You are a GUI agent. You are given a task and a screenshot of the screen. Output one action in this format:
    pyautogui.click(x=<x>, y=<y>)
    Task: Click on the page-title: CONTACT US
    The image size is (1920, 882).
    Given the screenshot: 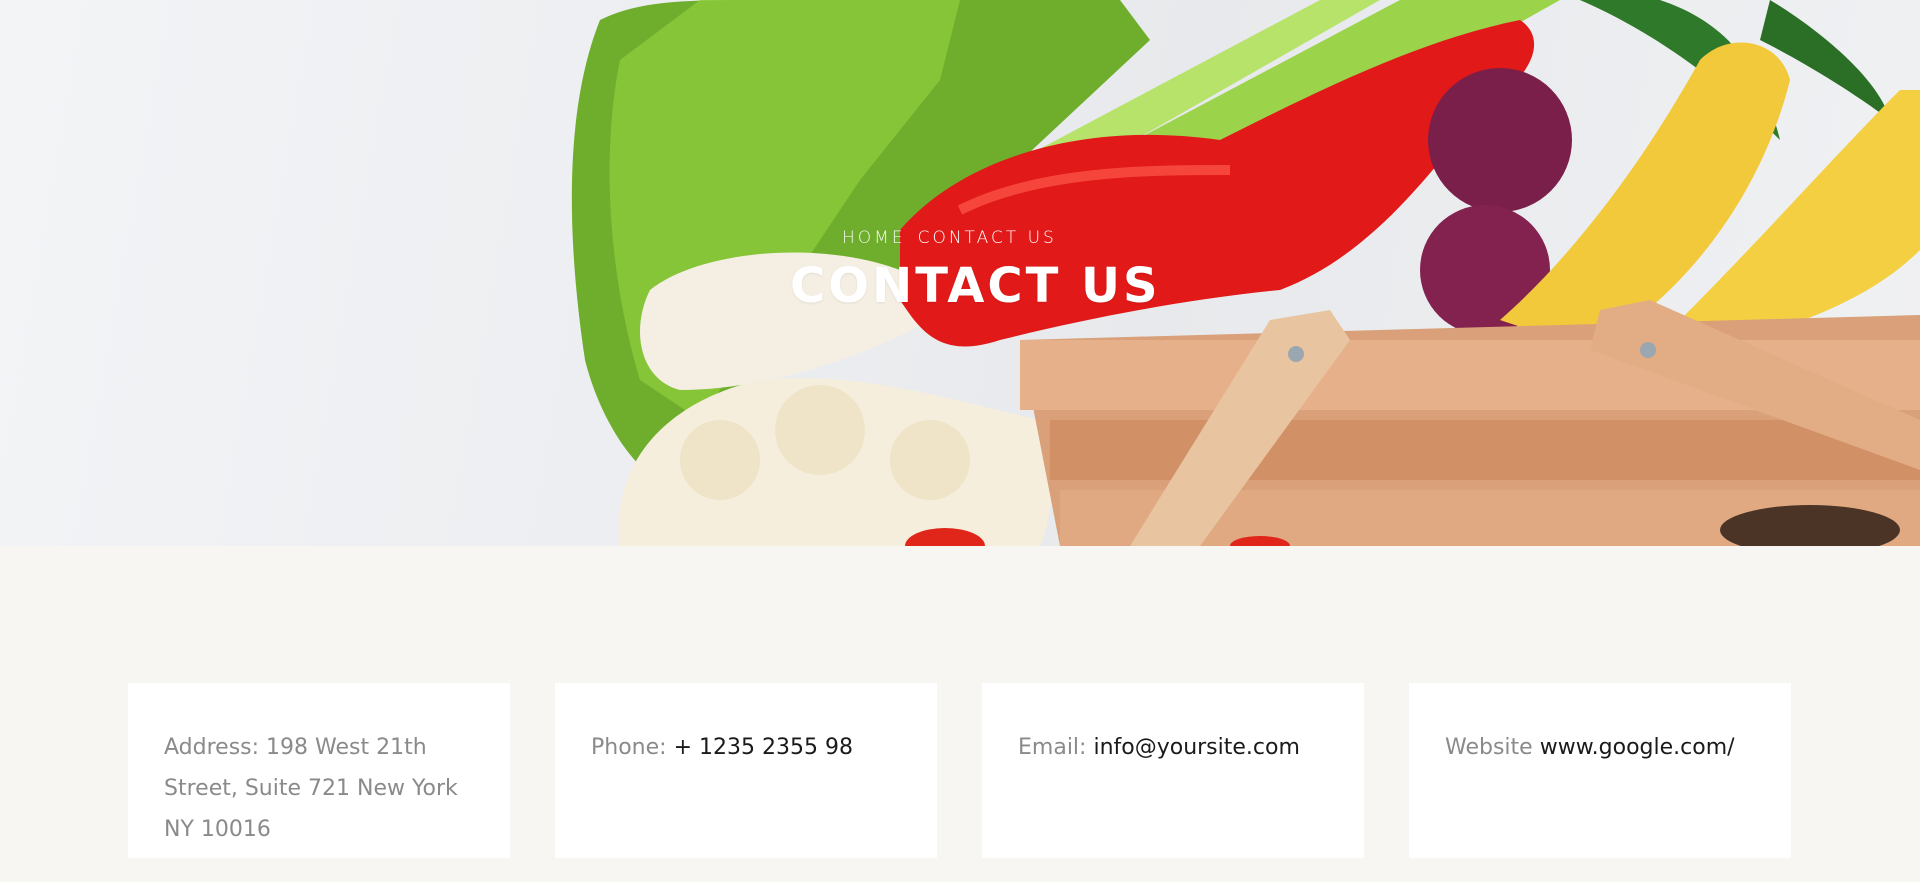 What is the action you would take?
    pyautogui.click(x=975, y=286)
    